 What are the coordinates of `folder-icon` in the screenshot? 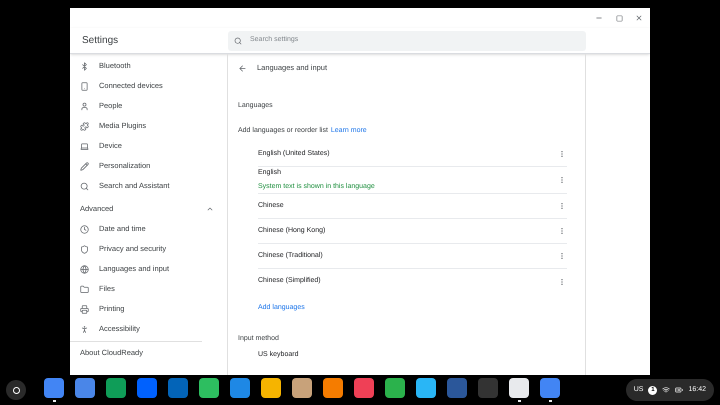 It's located at (84, 289).